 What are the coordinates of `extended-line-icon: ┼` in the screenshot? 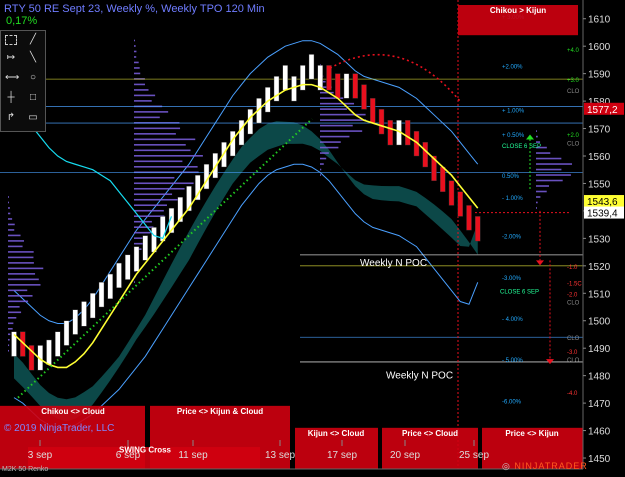 It's located at (11, 98).